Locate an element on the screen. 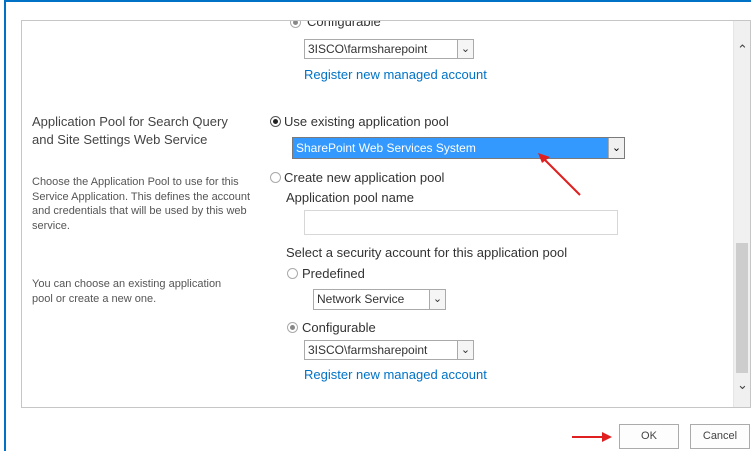  vertical-scrollbar: ⌃ ⌄ is located at coordinates (741, 214).